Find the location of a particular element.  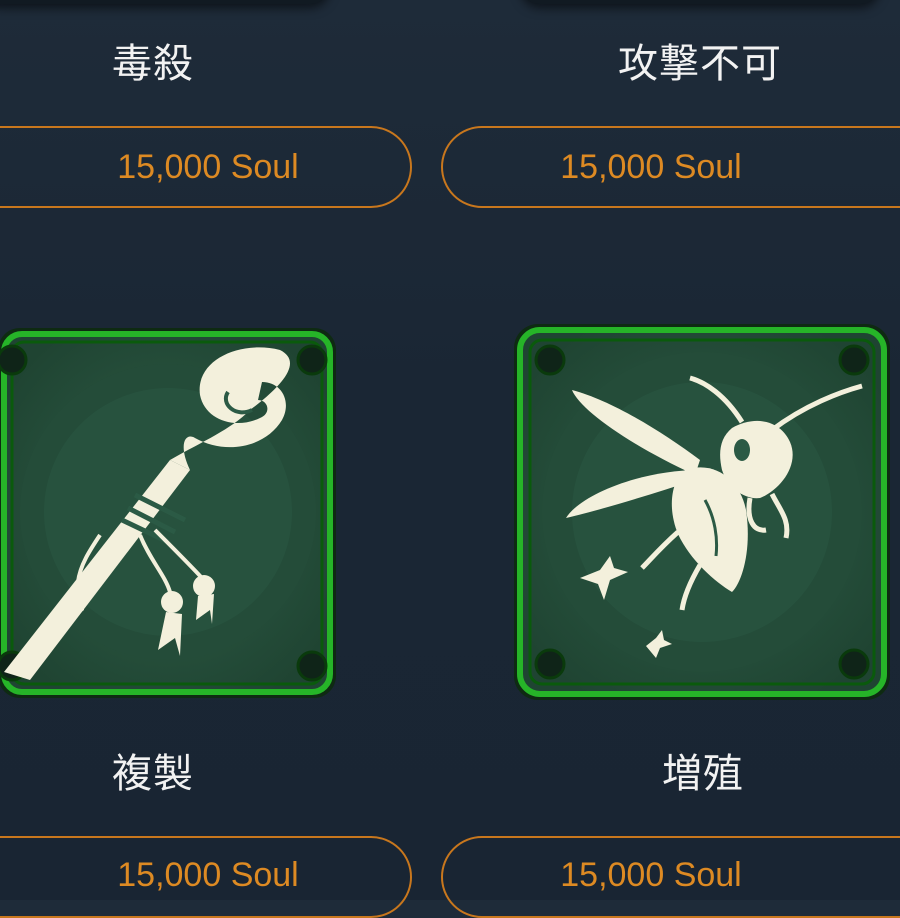

price-button-attack-disabled: 15,000 Soul is located at coordinates (670, 167).